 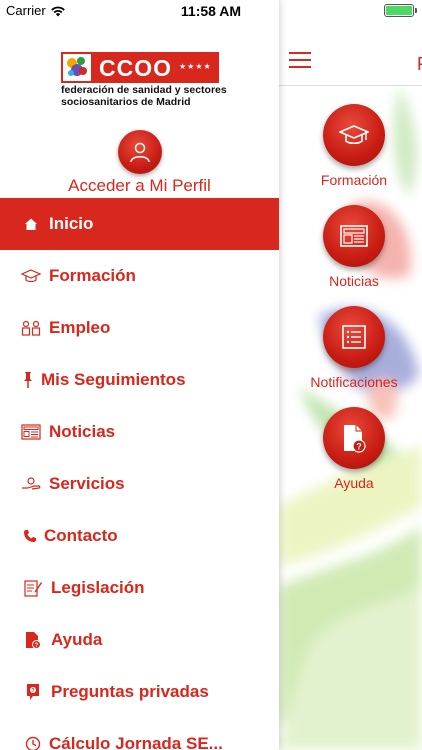 What do you see at coordinates (33, 588) in the screenshot?
I see `document-edit-icon` at bounding box center [33, 588].